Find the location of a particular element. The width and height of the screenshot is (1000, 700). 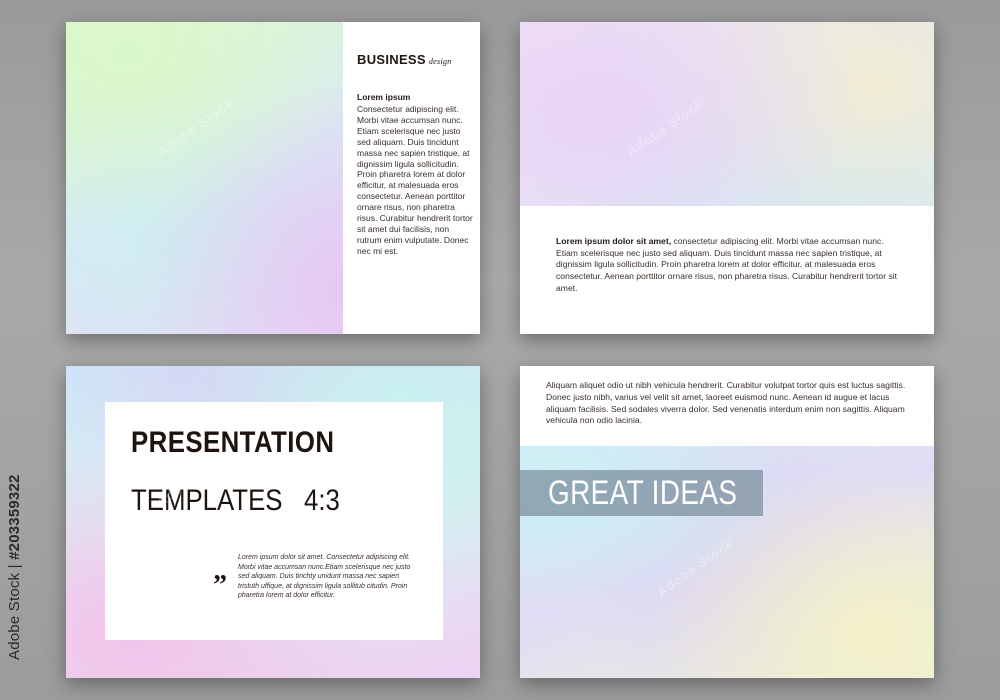

stock-brand: Adobe Stock is located at coordinates (14, 616).